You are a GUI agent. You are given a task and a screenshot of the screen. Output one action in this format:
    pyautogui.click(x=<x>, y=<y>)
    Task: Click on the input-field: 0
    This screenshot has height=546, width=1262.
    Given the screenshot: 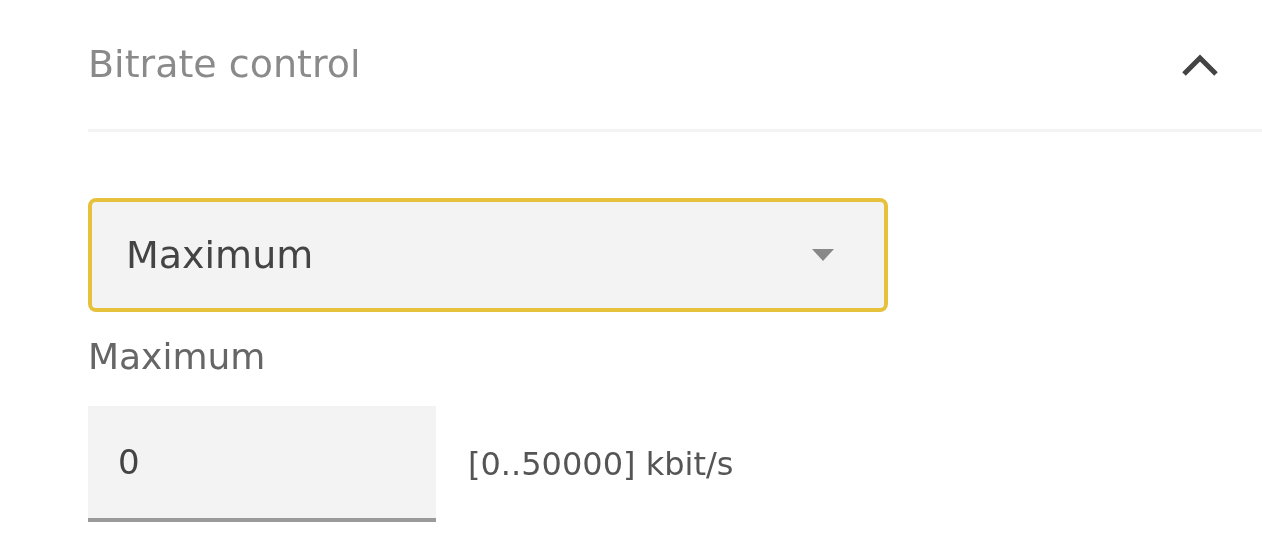 What is the action you would take?
    pyautogui.click(x=262, y=464)
    